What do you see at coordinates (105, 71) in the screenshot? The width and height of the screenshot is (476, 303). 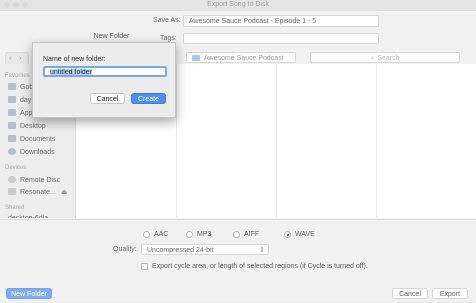 I see `new-folder-name-input: untitled folder` at bounding box center [105, 71].